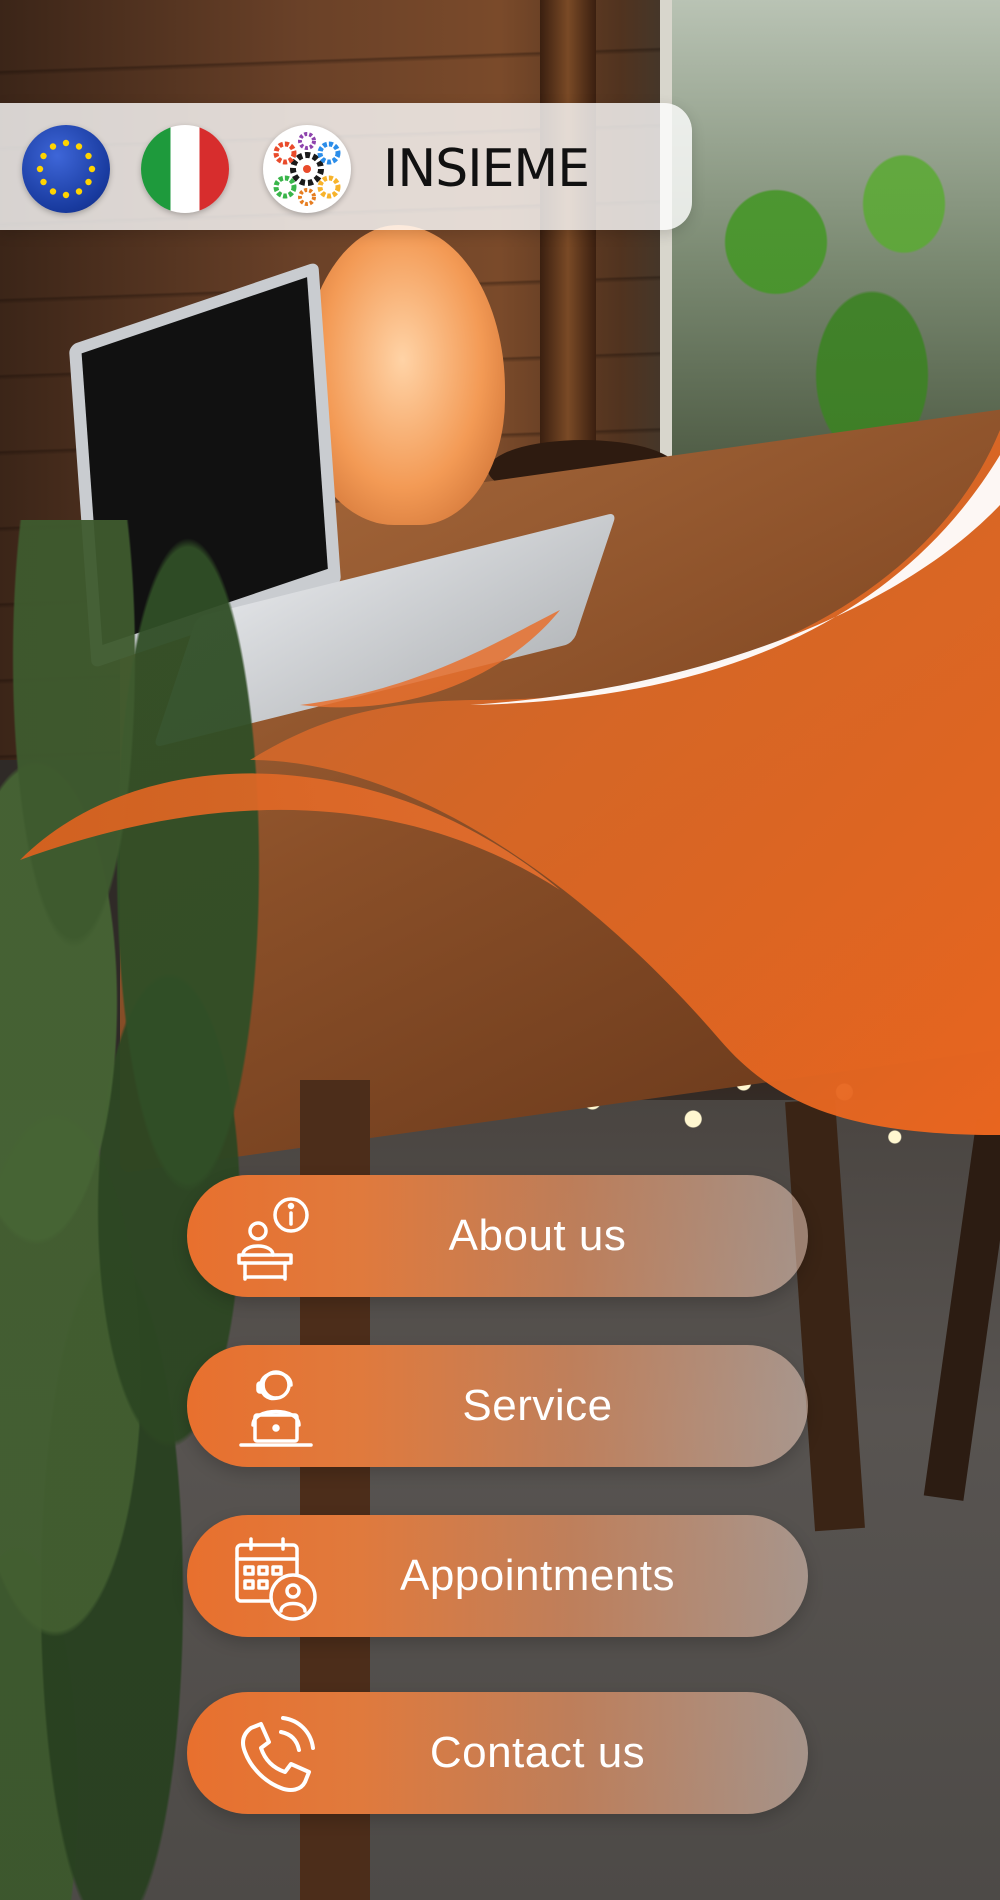  What do you see at coordinates (537, 1575) in the screenshot?
I see `appointments-label: Appointments` at bounding box center [537, 1575].